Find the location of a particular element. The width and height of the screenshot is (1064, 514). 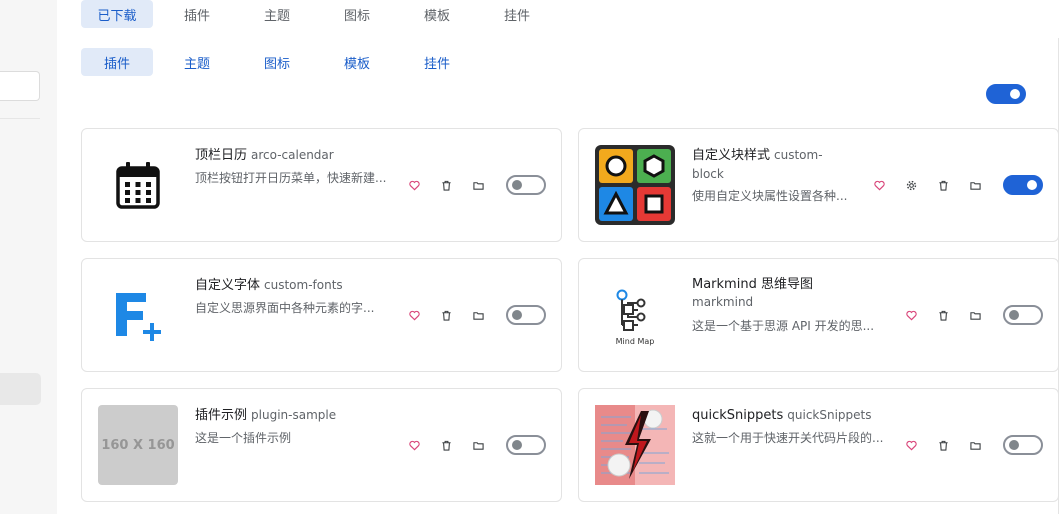

top-tabs: 已下载 插件 主题 图标 模板 挂件 is located at coordinates (321, 14).